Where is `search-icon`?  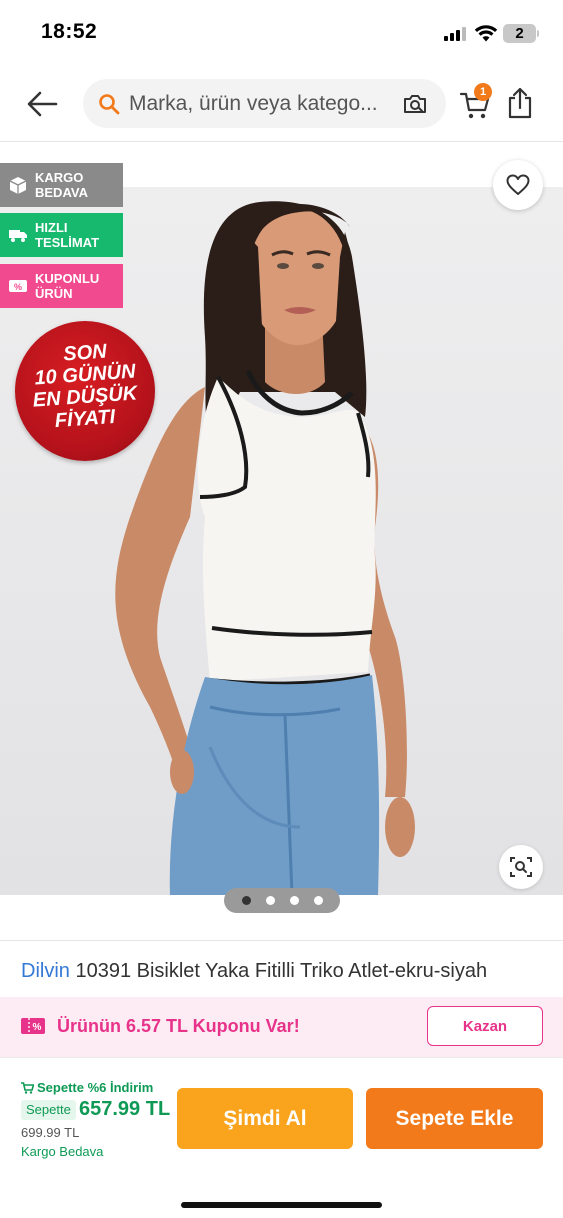
search-icon is located at coordinates (109, 104).